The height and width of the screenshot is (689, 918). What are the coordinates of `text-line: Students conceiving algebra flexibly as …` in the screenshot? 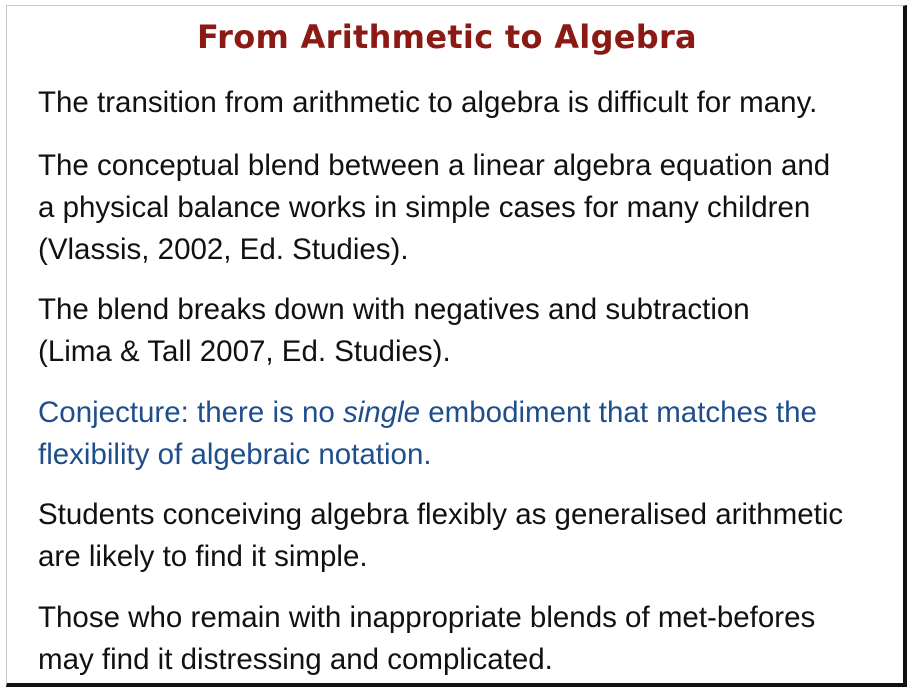 It's located at (441, 514).